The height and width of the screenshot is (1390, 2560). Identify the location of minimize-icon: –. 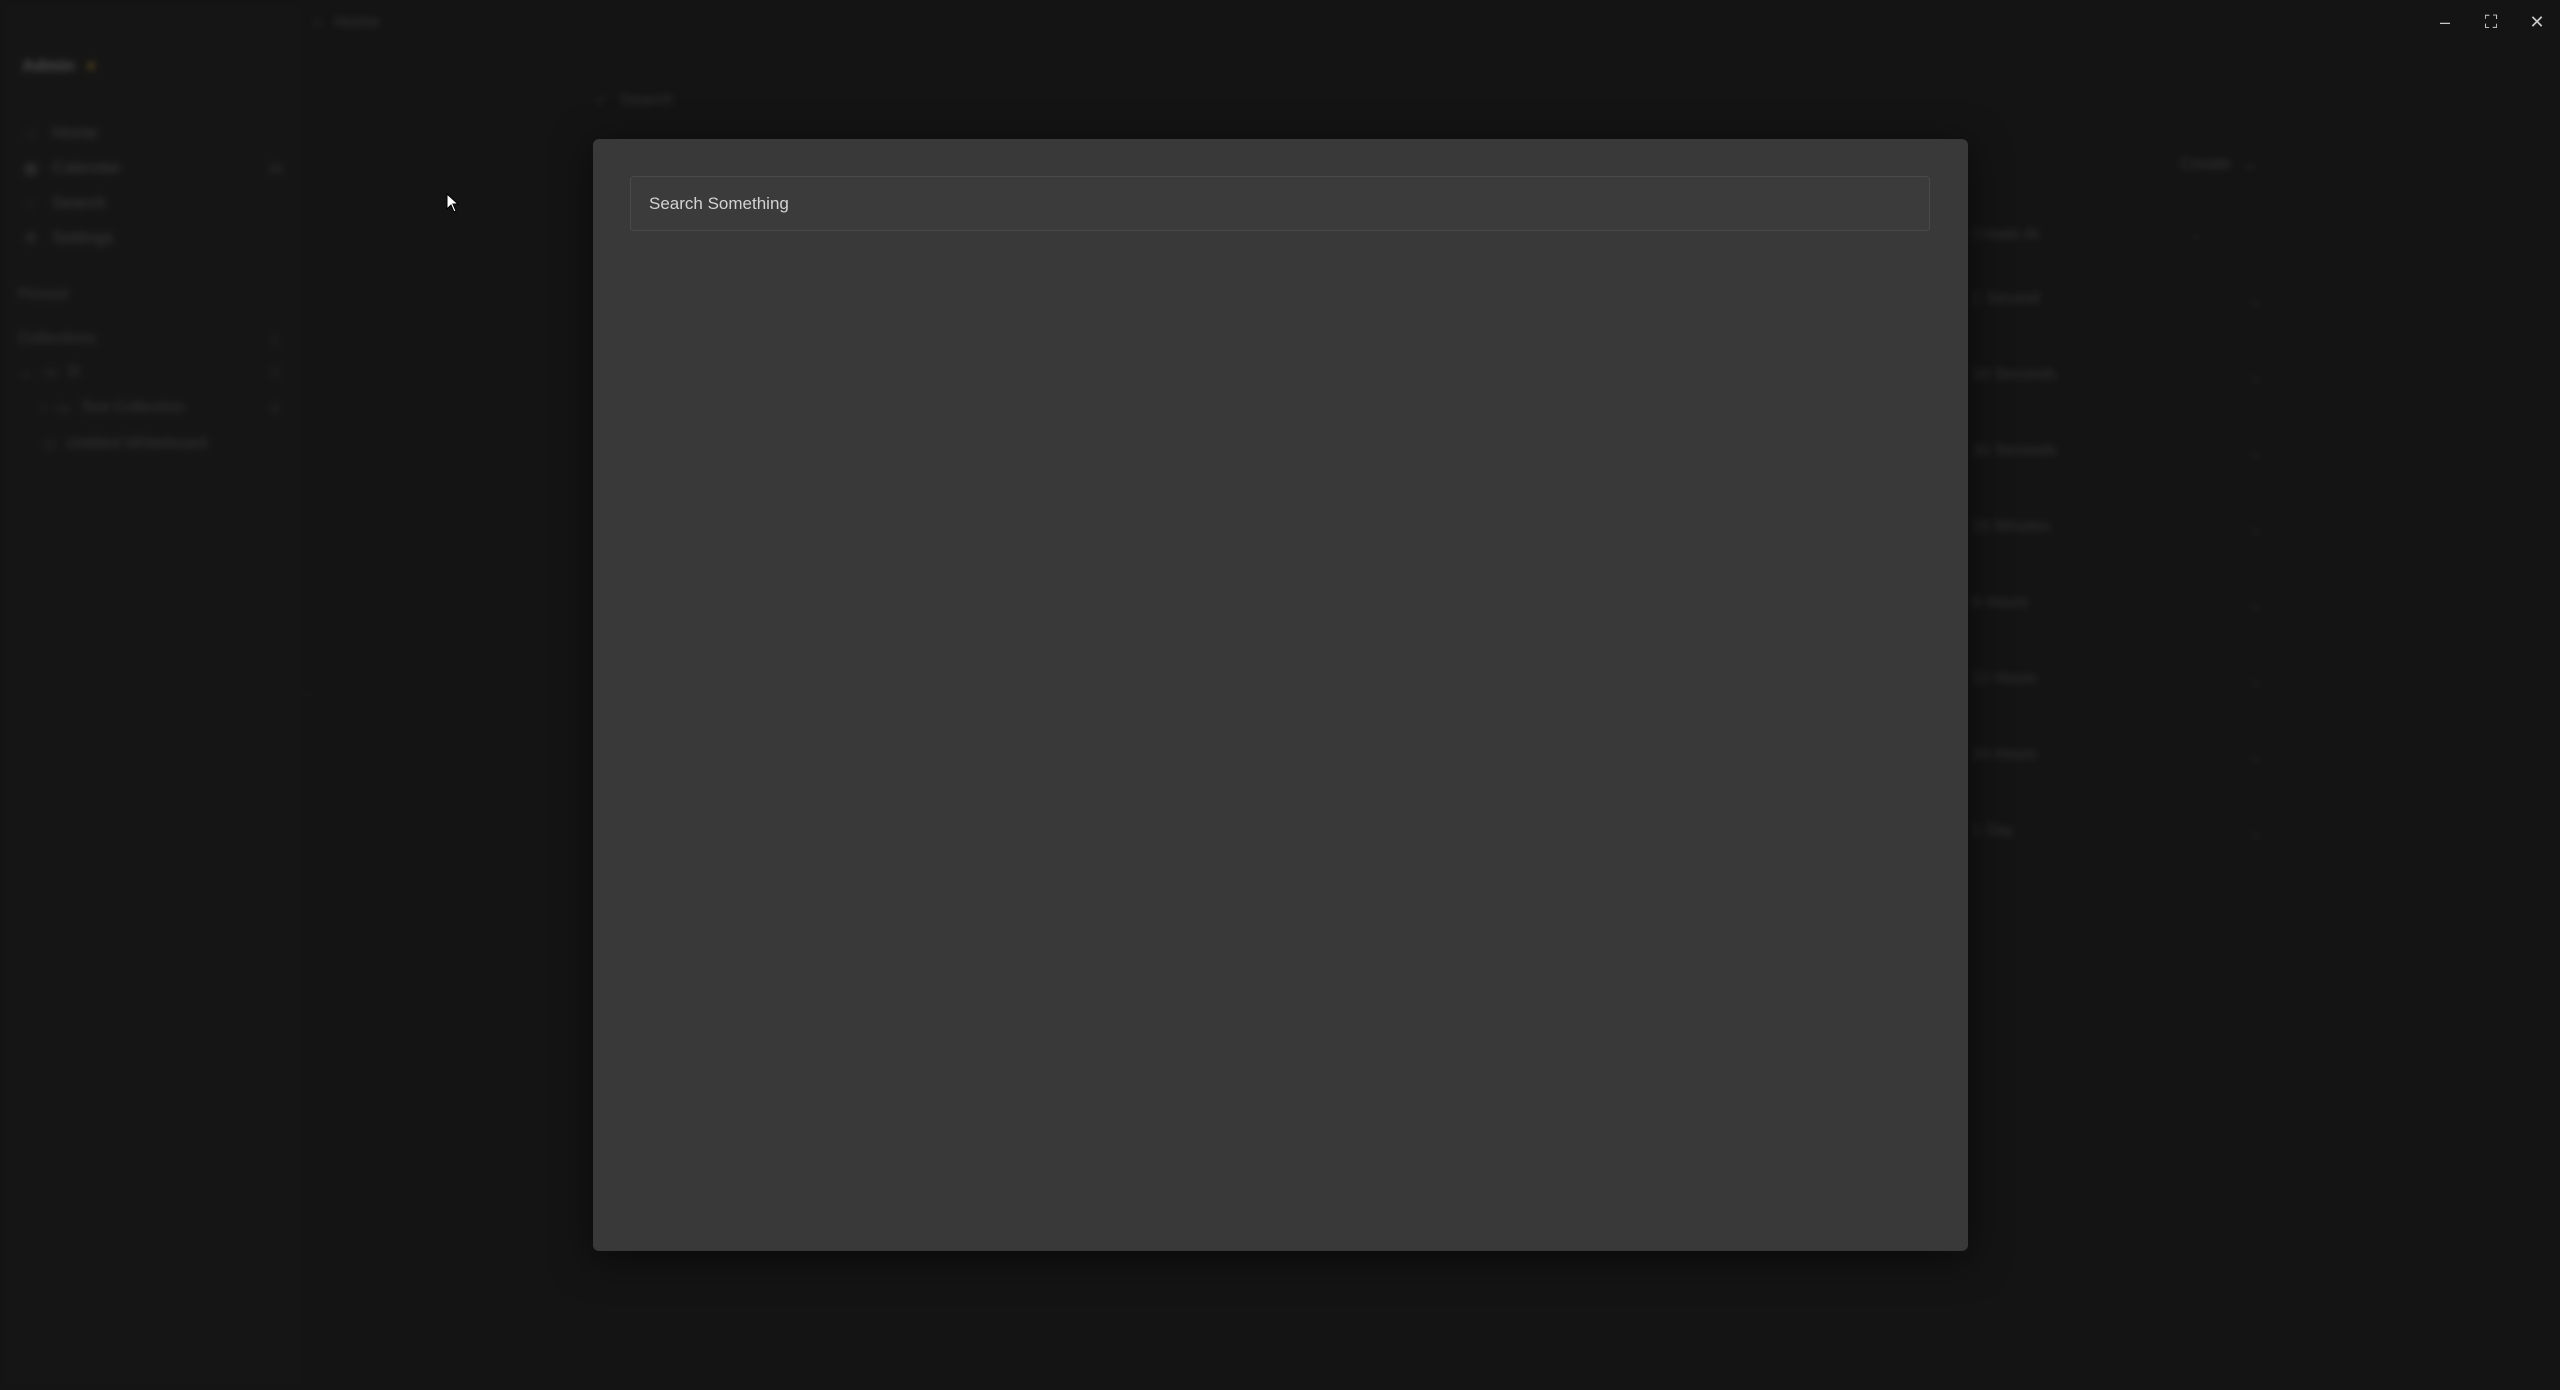
(2445, 22).